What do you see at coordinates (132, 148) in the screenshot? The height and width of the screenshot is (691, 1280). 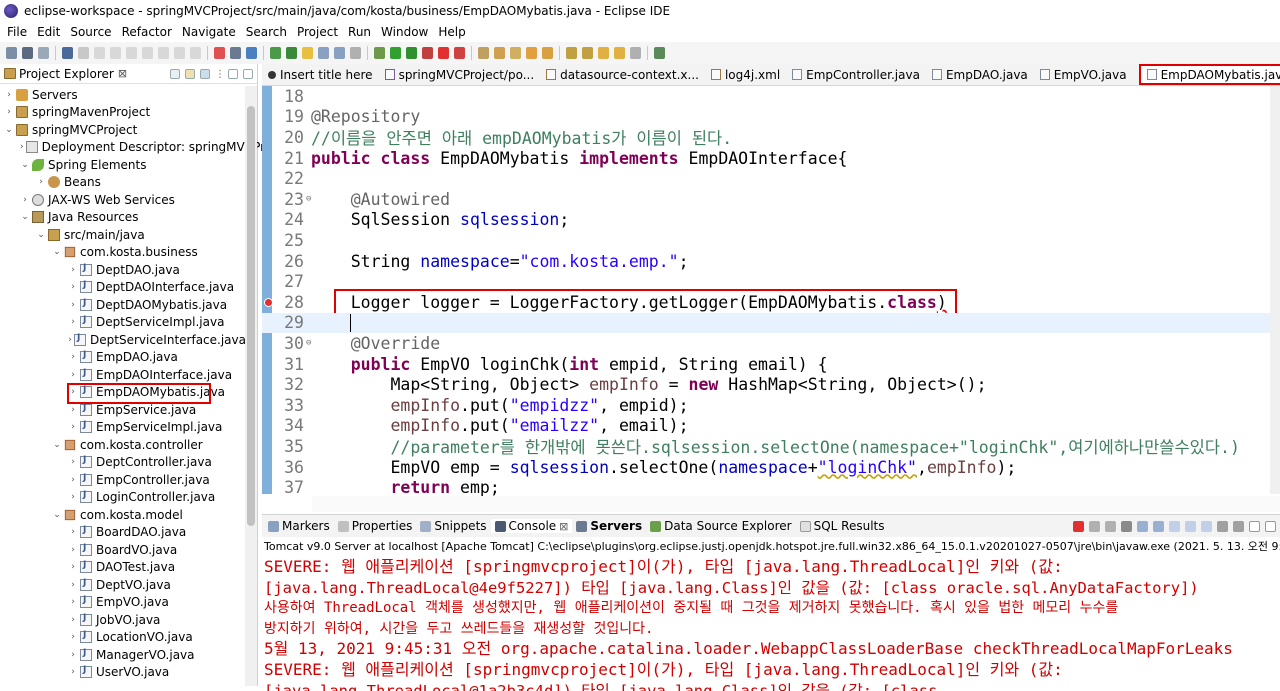 I see `tree-item-deployment-descriptor: › Deployment Descriptor: springMVCPr` at bounding box center [132, 148].